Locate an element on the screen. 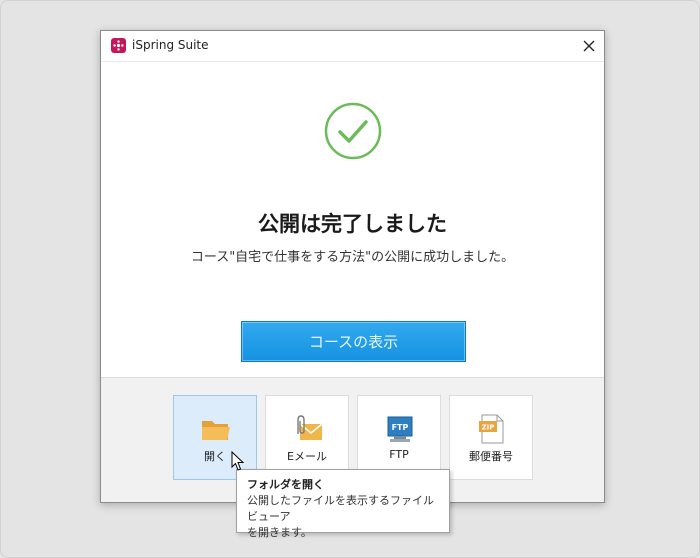 The image size is (700, 558). ftp-badge: FTP is located at coordinates (400, 427).